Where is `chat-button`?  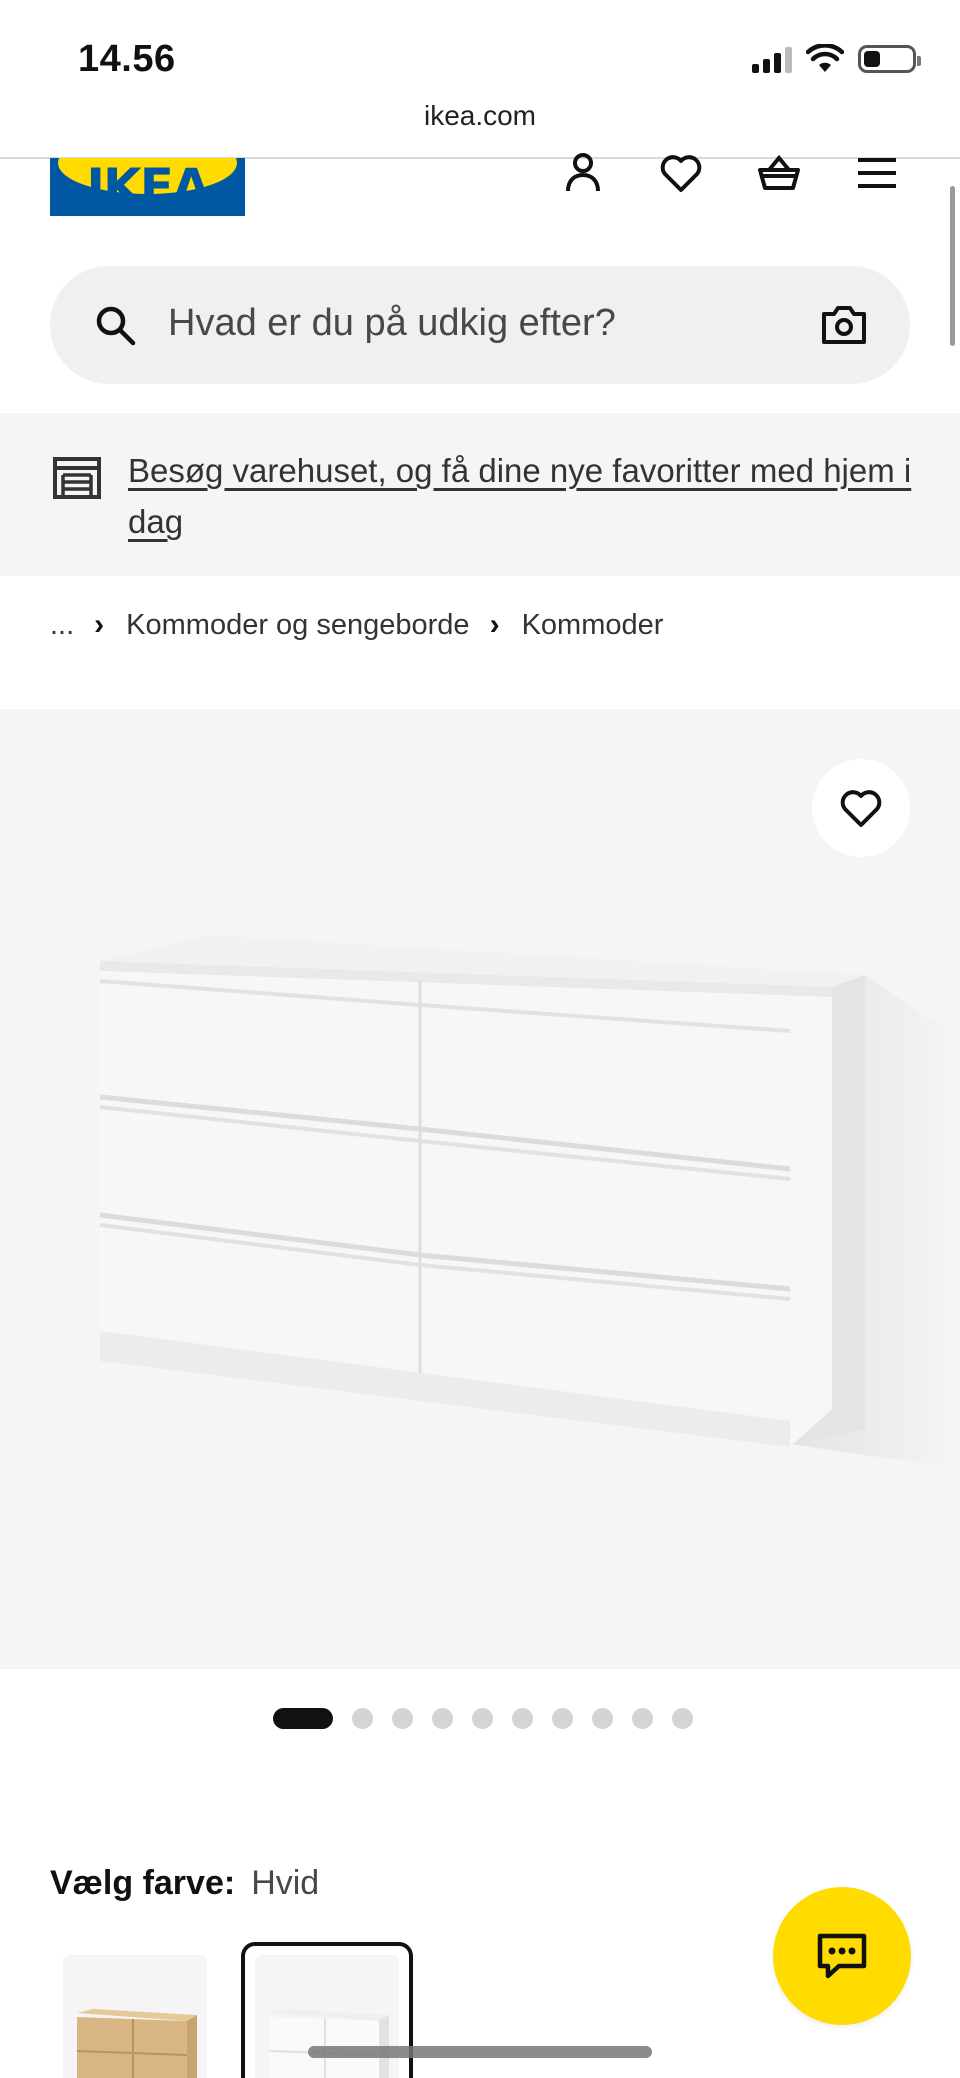
chat-button is located at coordinates (842, 1956).